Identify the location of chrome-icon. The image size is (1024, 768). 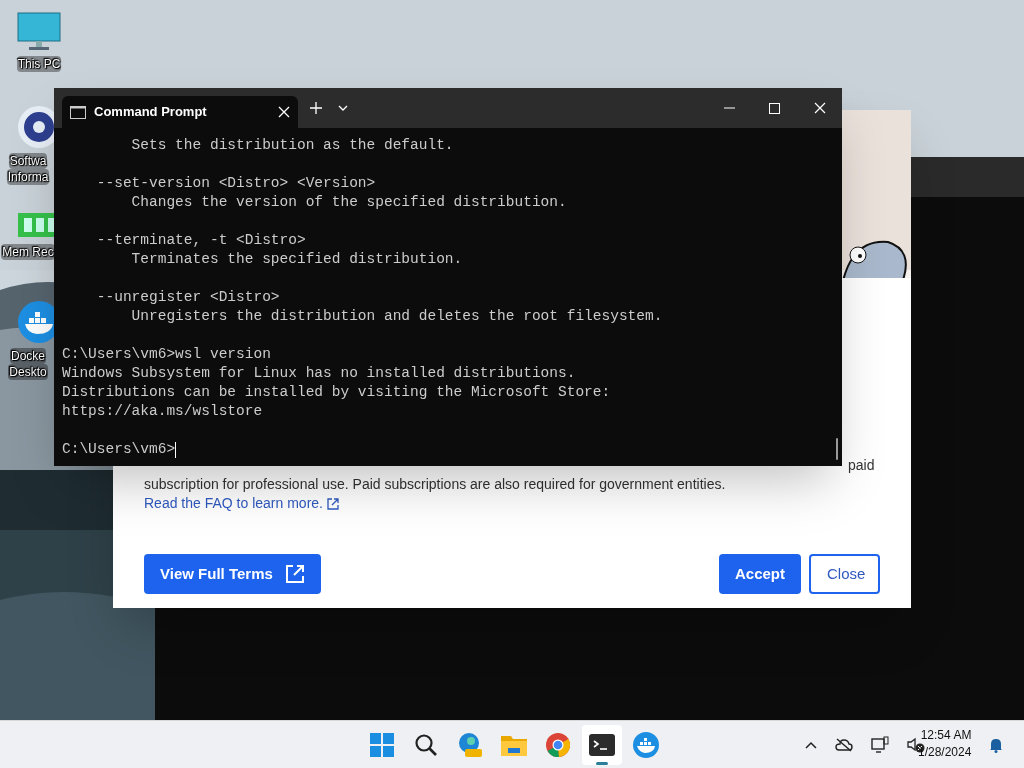
(558, 745).